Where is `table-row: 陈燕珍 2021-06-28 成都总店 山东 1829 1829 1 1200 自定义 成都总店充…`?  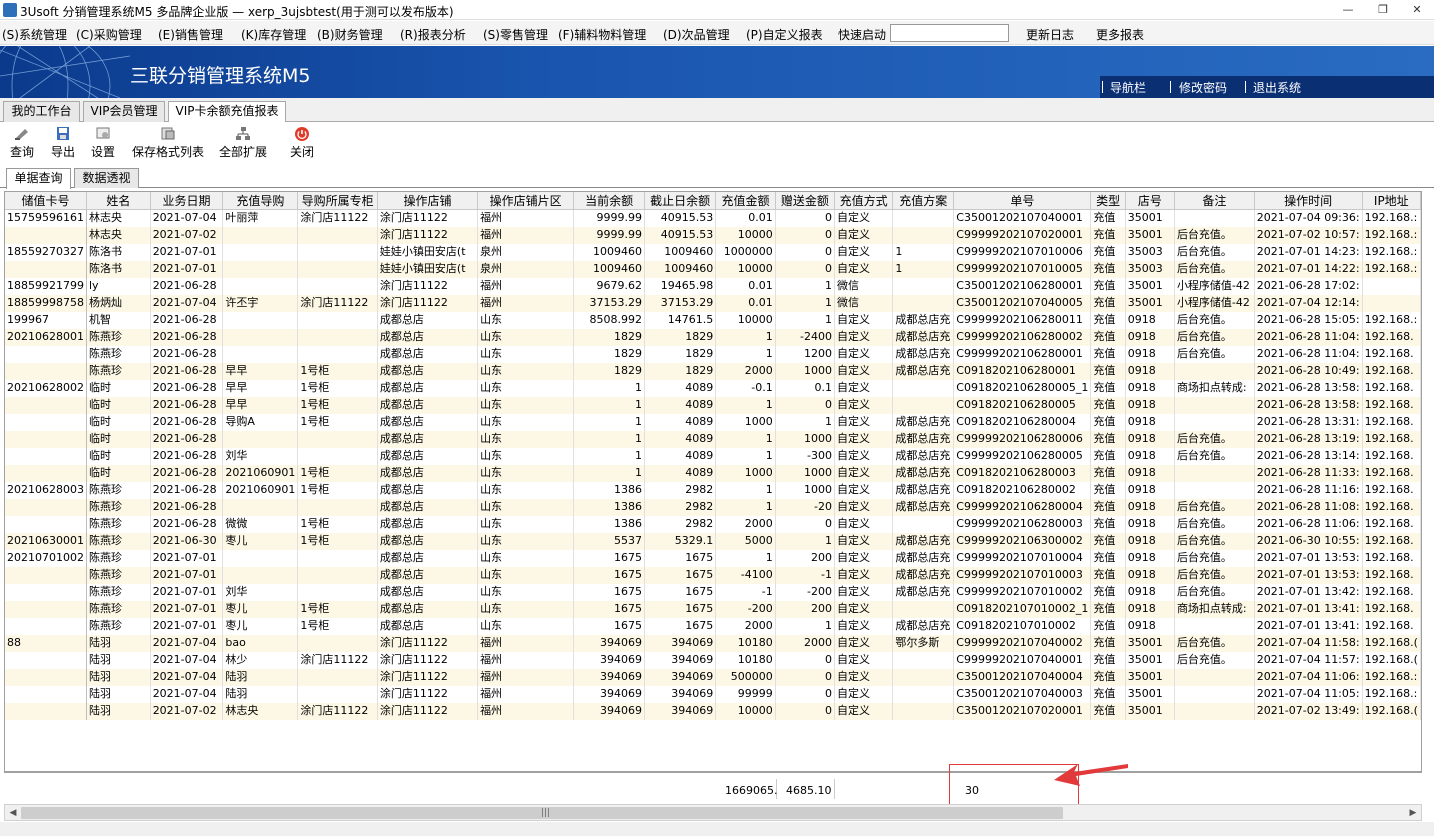 table-row: 陈燕珍 2021-06-28 成都总店 山东 1829 1829 1 1200 自定义 成都总店充… is located at coordinates (713, 354).